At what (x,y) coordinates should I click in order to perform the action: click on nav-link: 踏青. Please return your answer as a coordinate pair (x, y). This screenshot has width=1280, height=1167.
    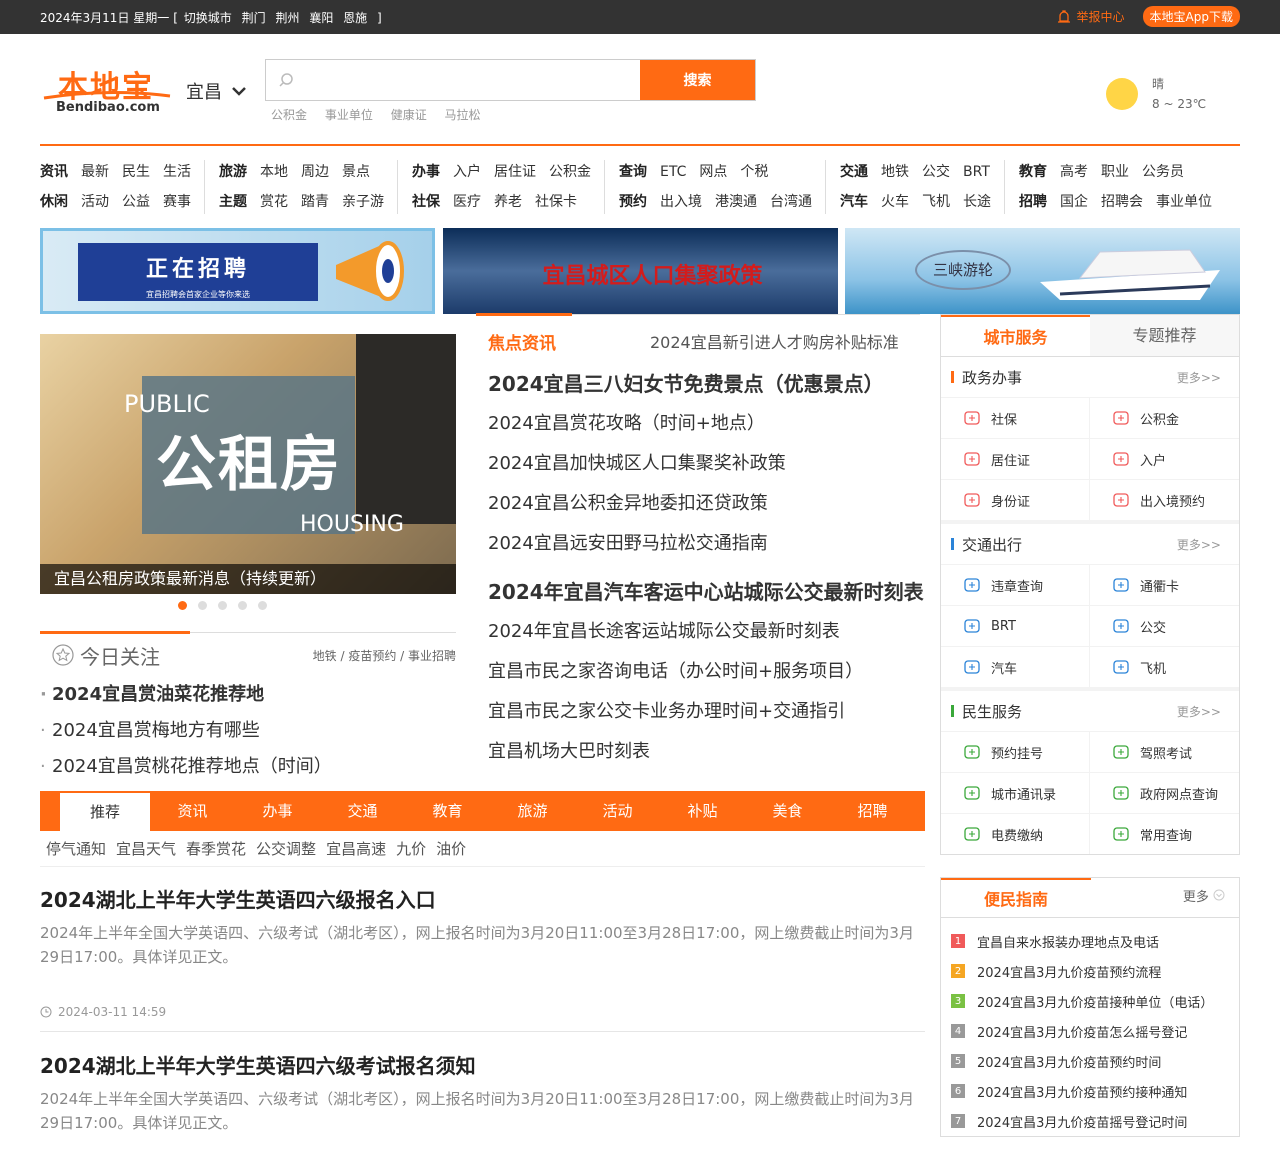
    Looking at the image, I should click on (315, 202).